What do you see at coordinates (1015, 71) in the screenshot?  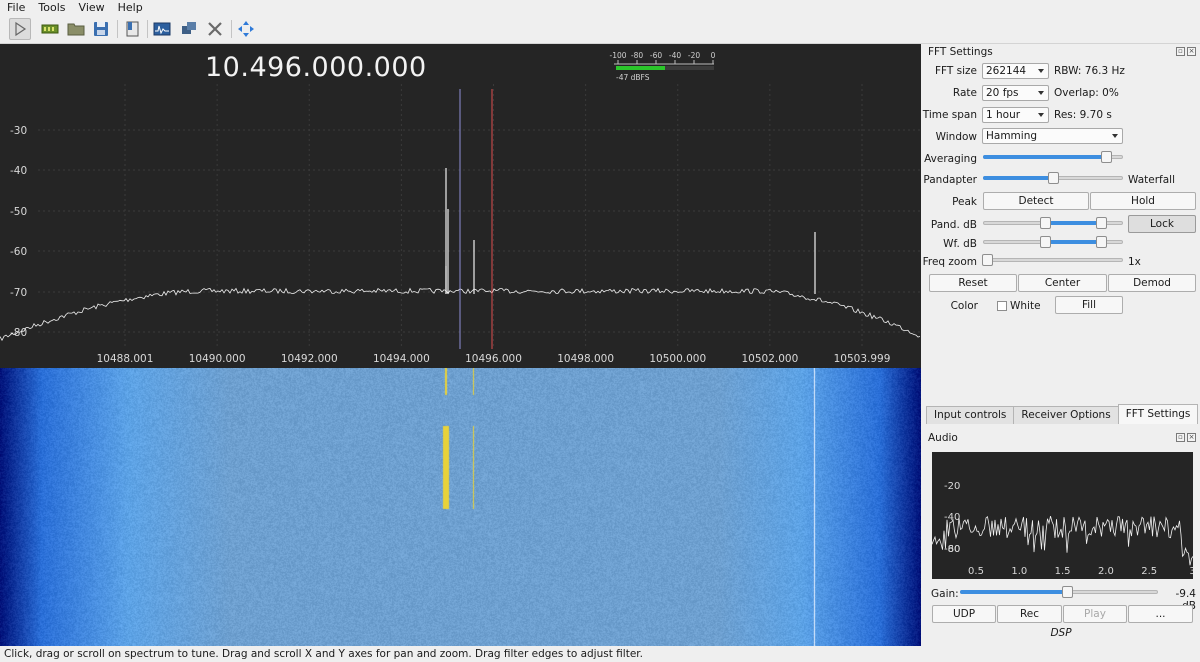 I see `fft-size-select: 262144` at bounding box center [1015, 71].